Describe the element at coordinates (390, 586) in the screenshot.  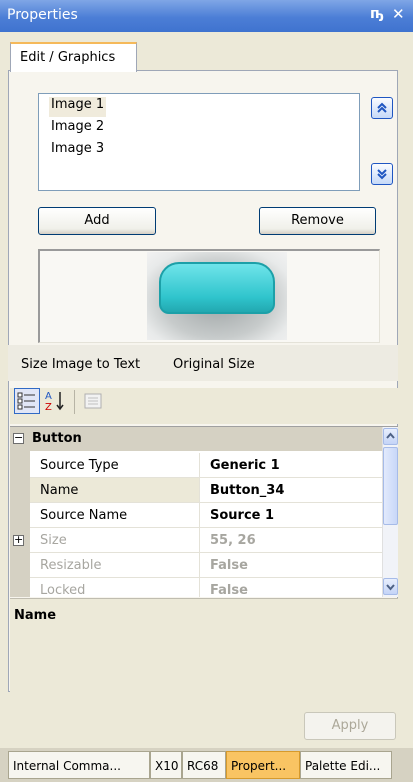
I see `scroll-down-icon` at that location.